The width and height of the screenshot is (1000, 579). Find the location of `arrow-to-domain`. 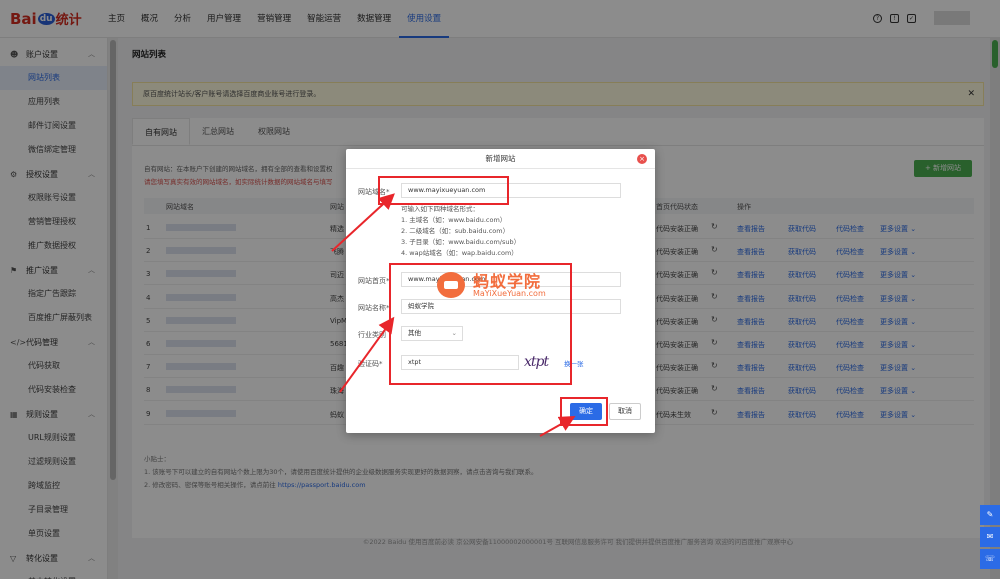

arrow-to-domain is located at coordinates (363, 222).